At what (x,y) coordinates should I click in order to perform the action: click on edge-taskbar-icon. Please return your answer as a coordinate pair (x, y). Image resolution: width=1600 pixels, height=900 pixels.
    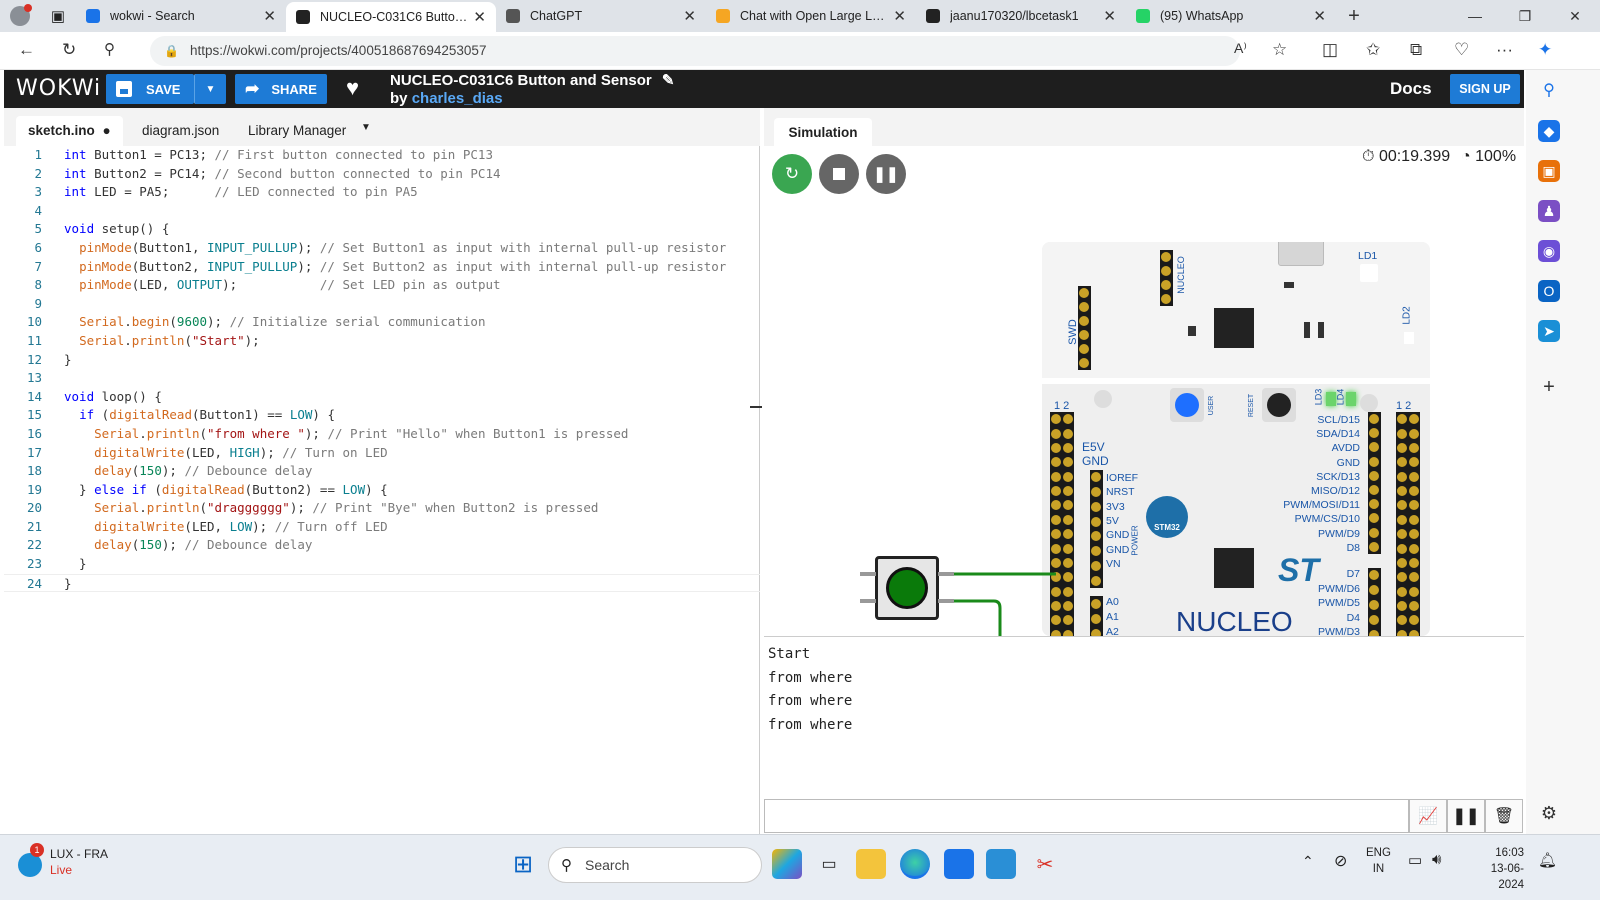
    Looking at the image, I should click on (915, 864).